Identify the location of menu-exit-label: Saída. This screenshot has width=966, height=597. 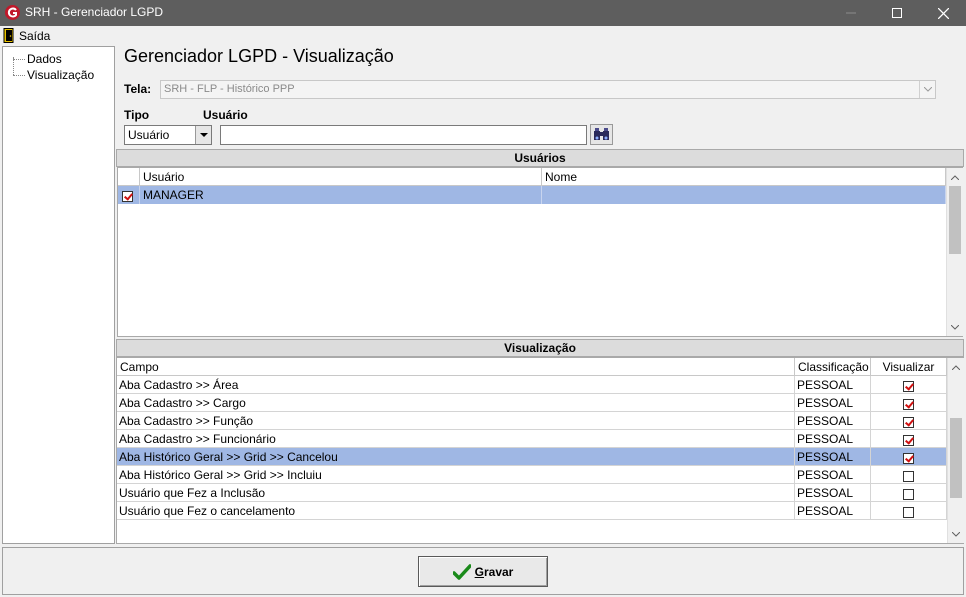
(35, 35).